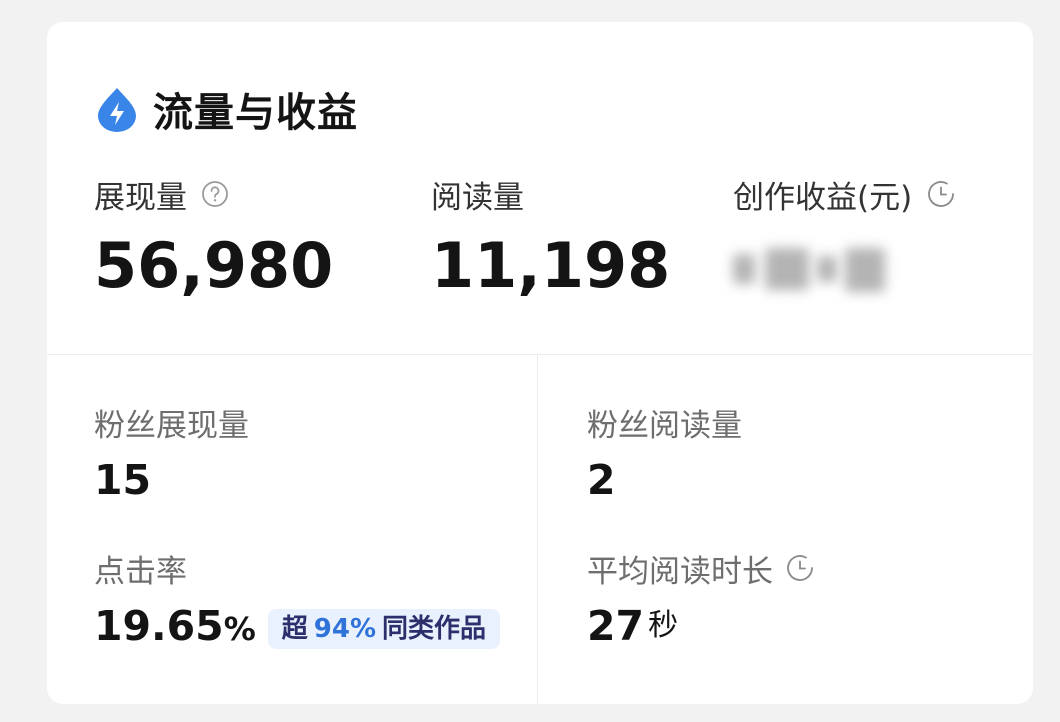 The image size is (1060, 722). I want to click on card-header: 流量与收益, so click(226, 109).